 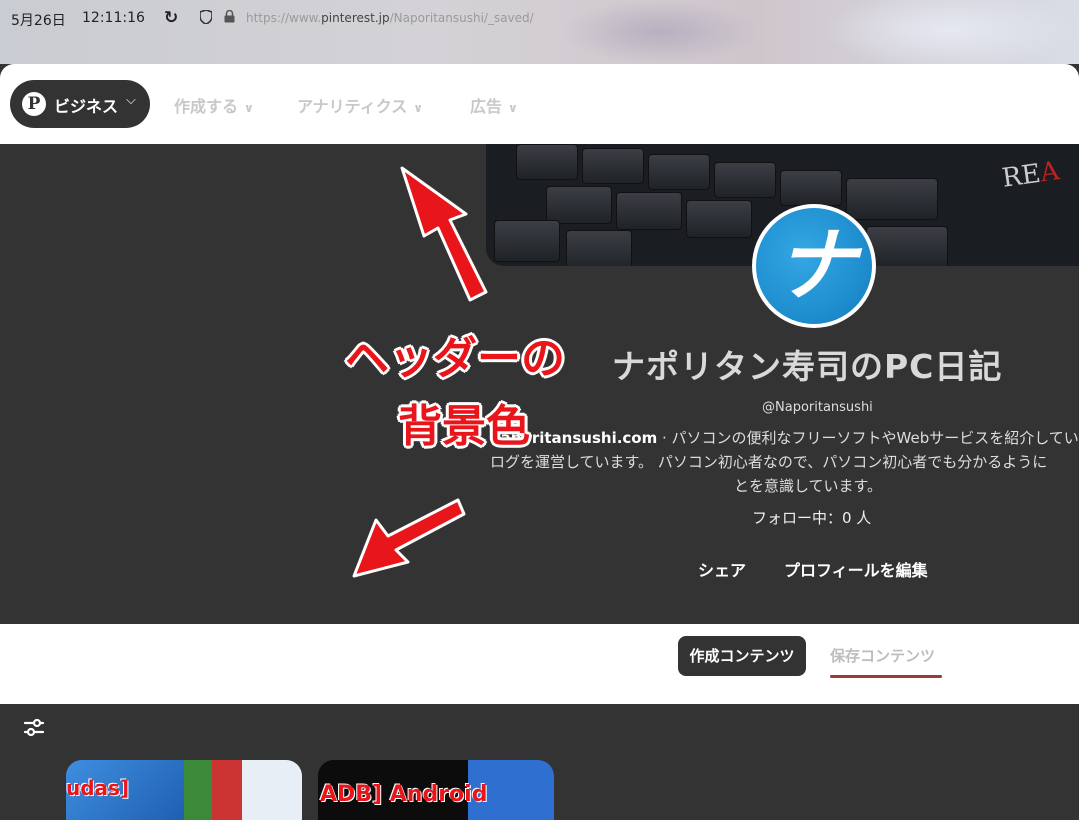 I want to click on nav-create: 作成する ∨, so click(x=214, y=105).